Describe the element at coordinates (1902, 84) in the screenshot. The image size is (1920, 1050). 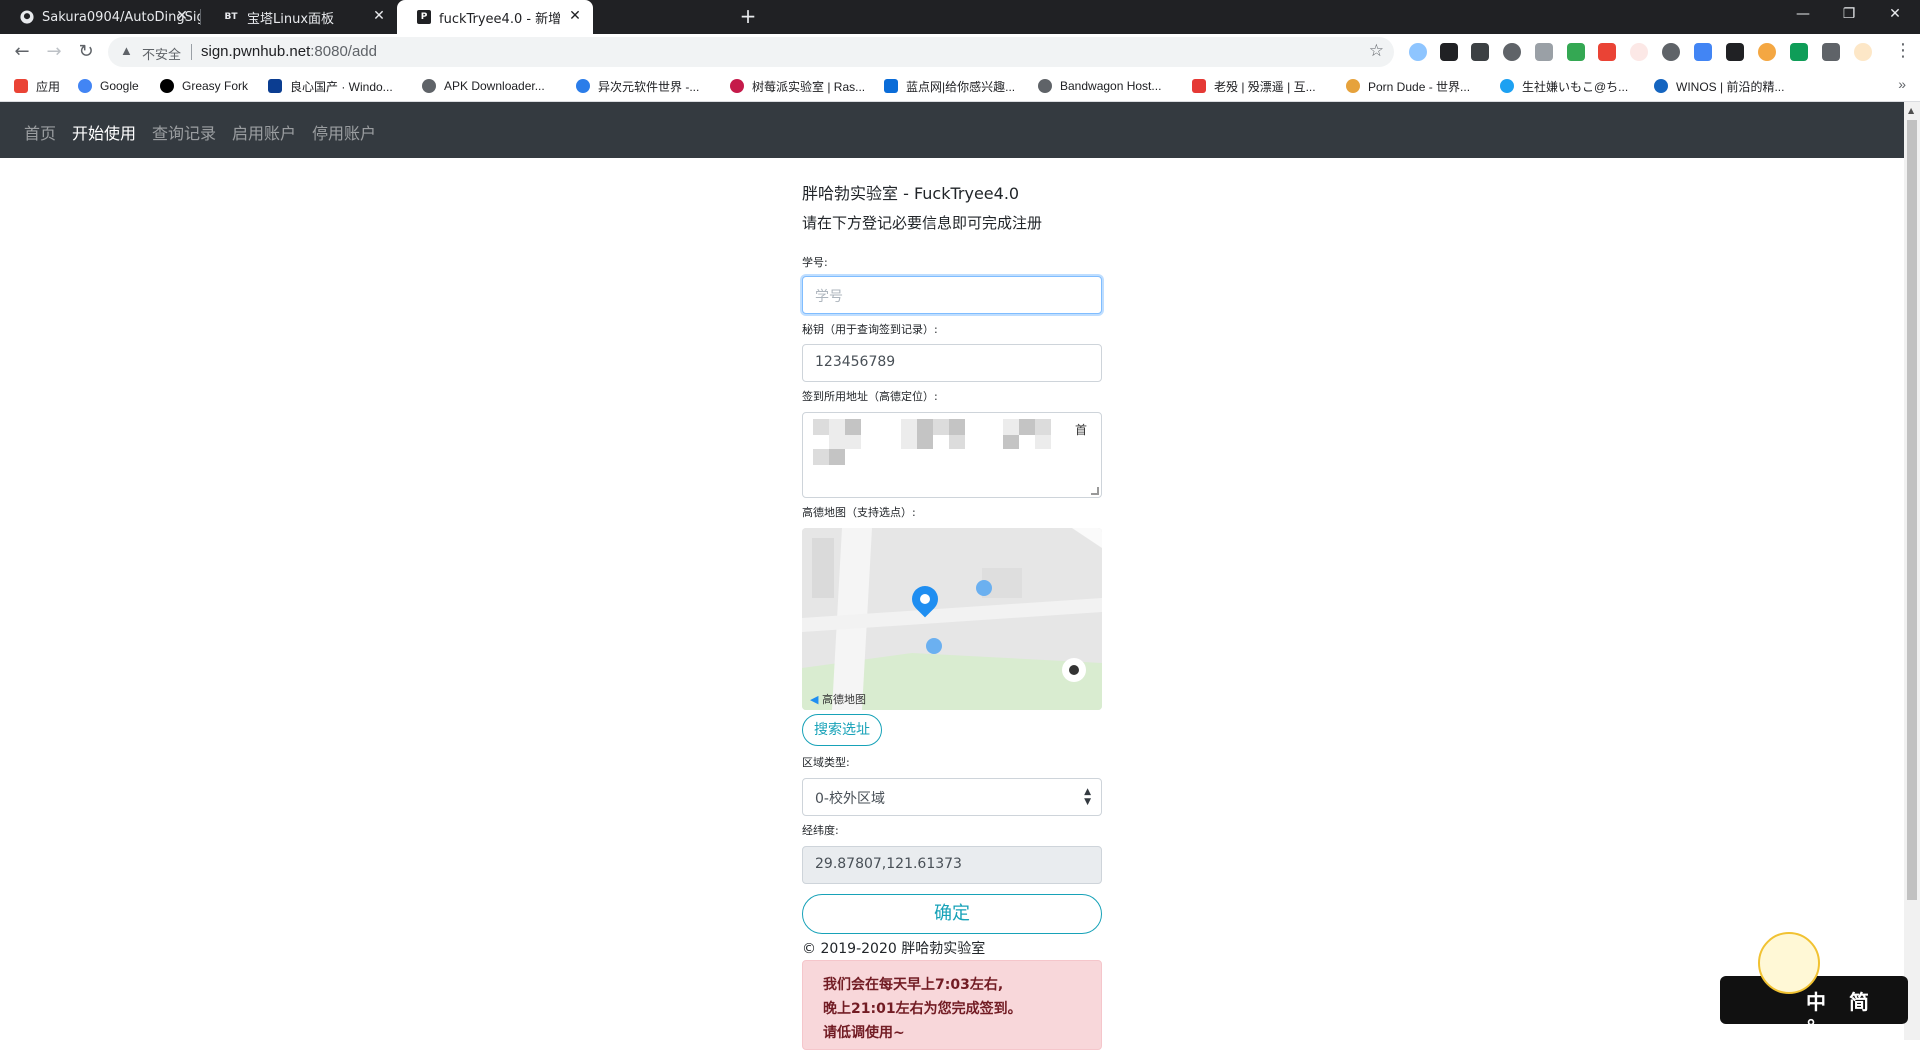
I see `bookmarks-overflow-button: »` at that location.